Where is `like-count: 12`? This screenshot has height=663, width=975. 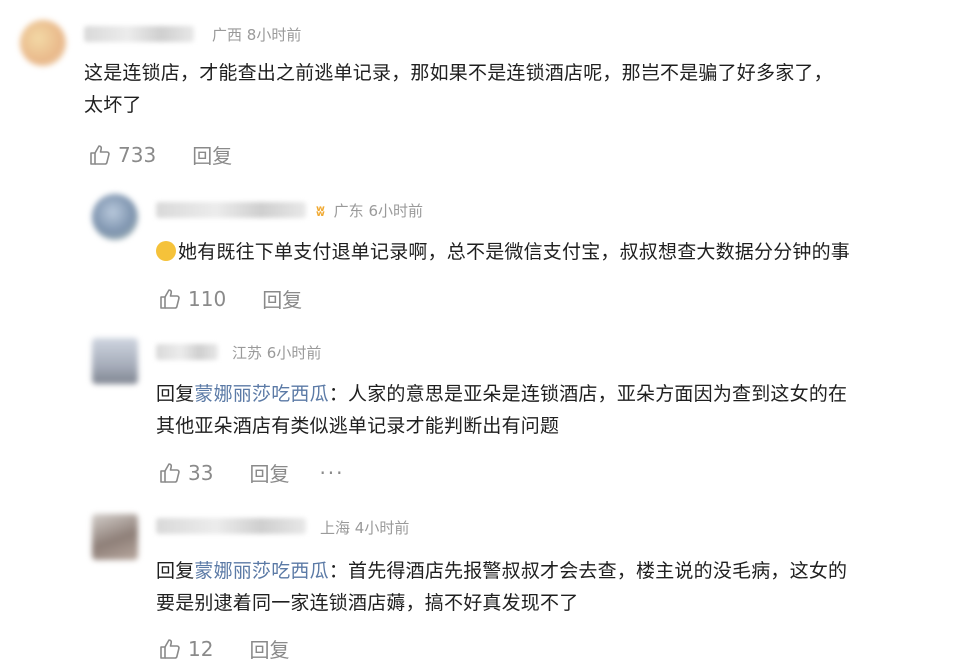 like-count: 12 is located at coordinates (201, 648).